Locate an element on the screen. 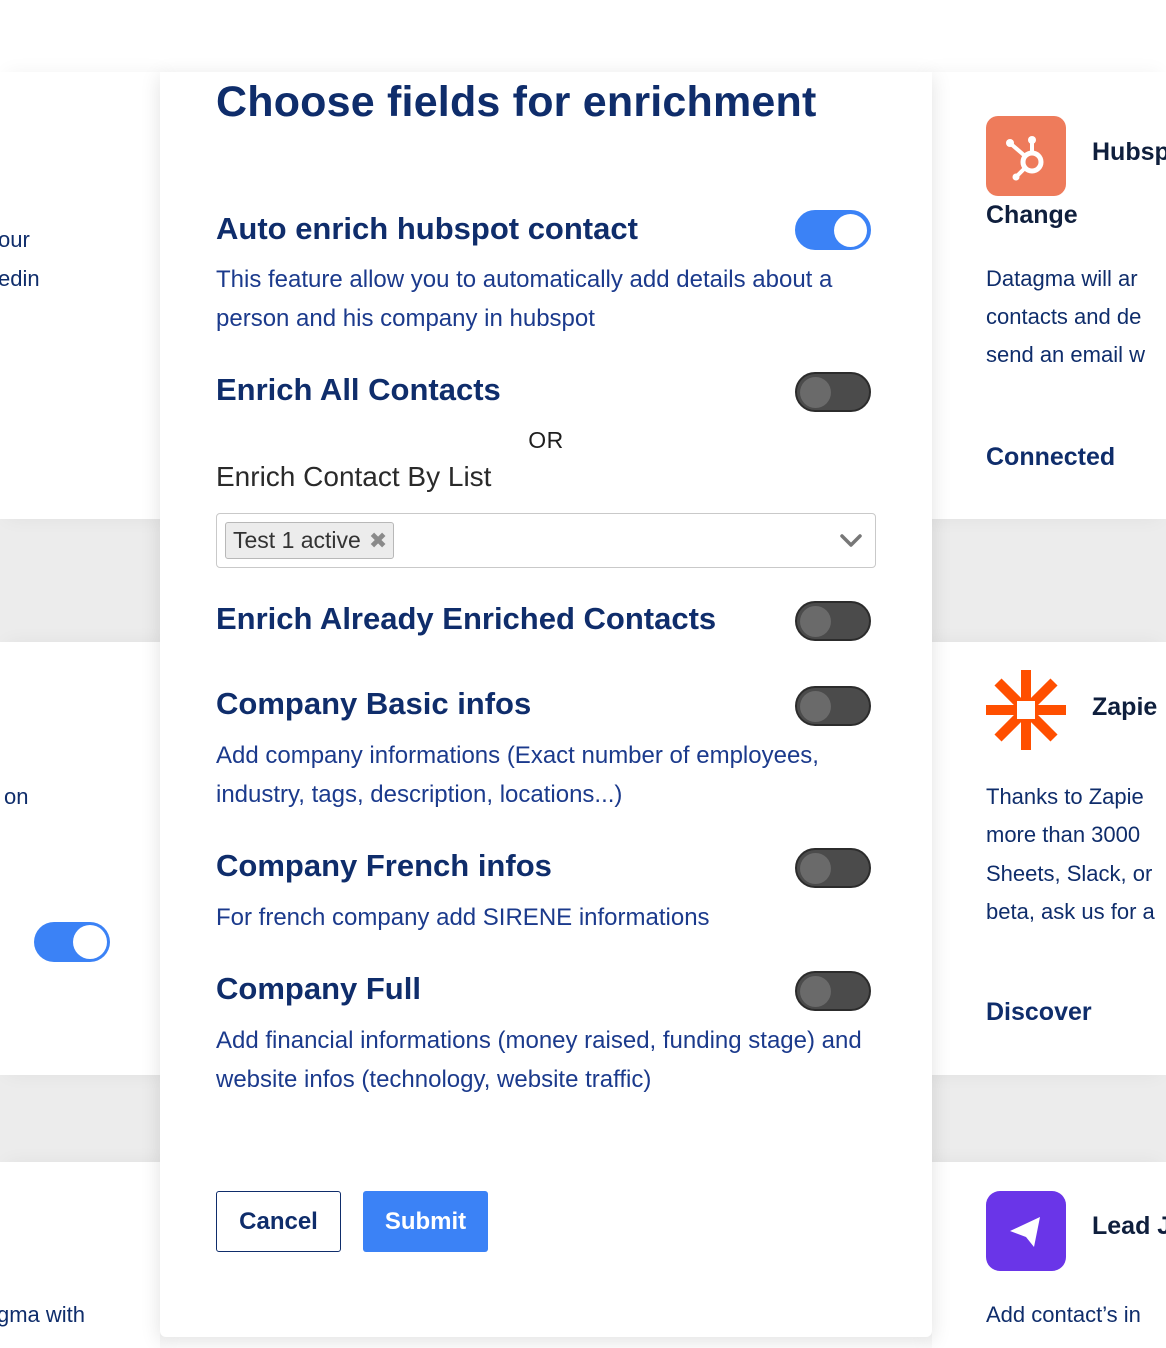 This screenshot has width=1166, height=1348. card-text: Thanks to Zapie is located at coordinates (1065, 796).